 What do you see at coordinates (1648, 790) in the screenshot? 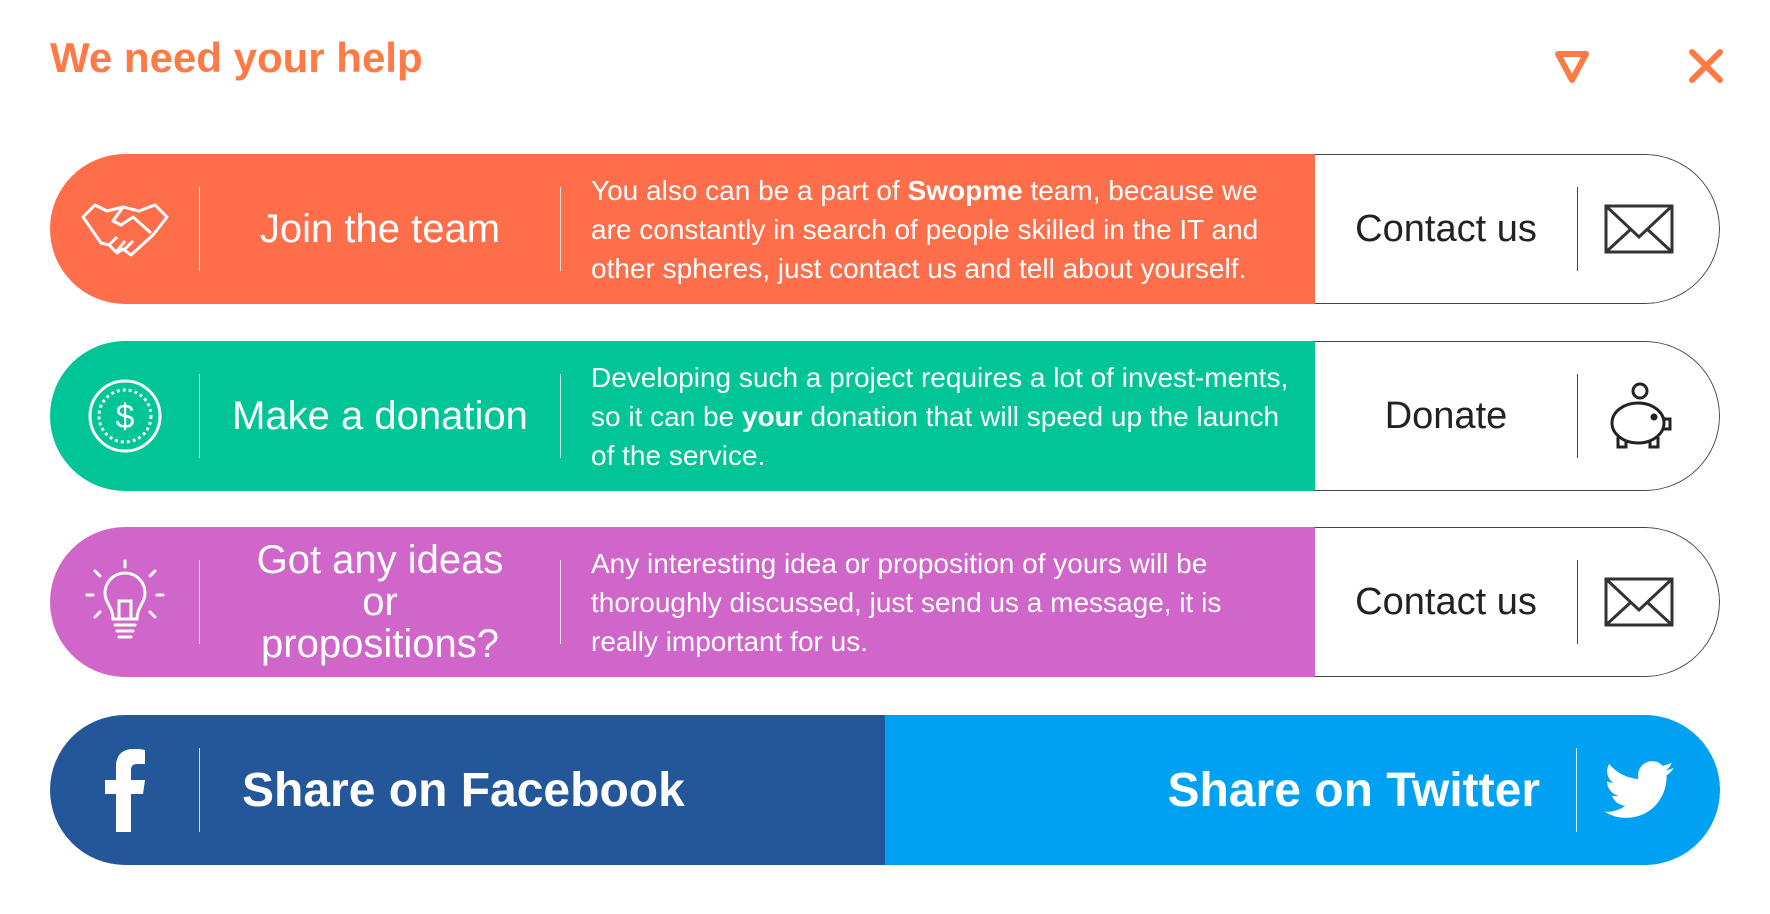
I see `twitter-icon` at bounding box center [1648, 790].